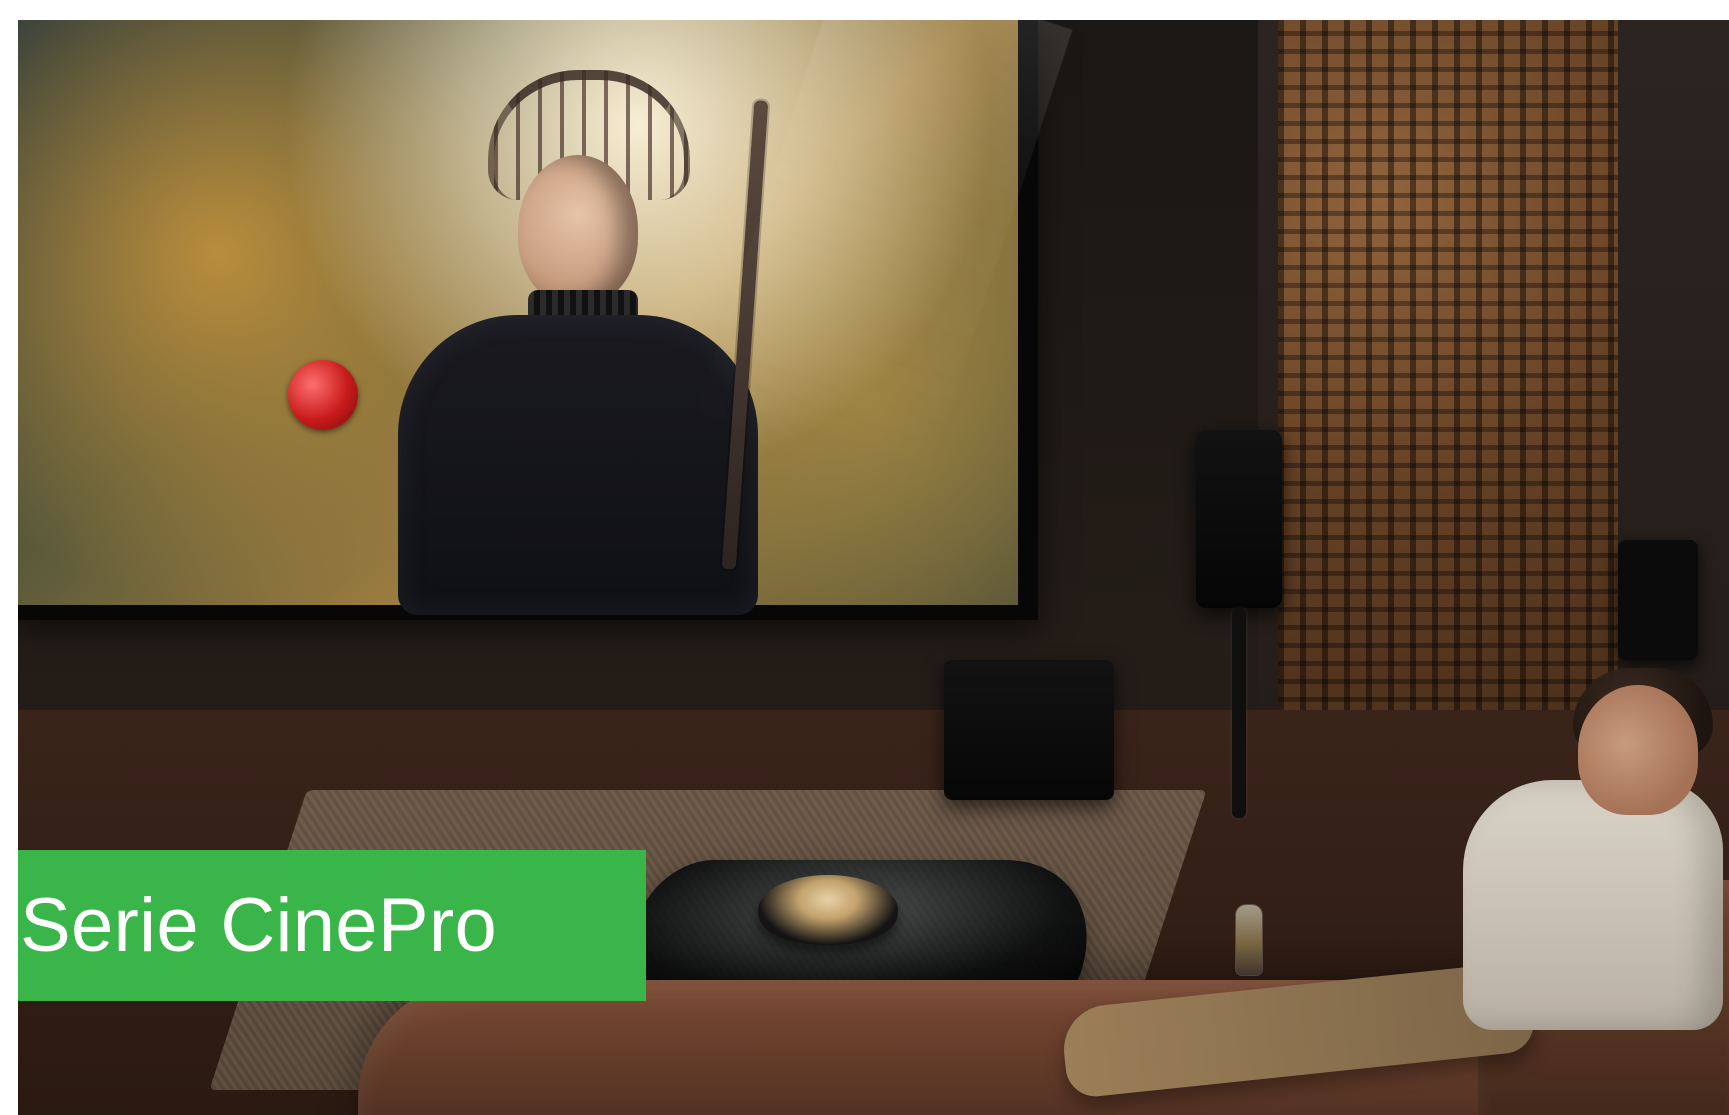 Image resolution: width=1729 pixels, height=1115 pixels. What do you see at coordinates (578, 230) in the screenshot?
I see `queen-face` at bounding box center [578, 230].